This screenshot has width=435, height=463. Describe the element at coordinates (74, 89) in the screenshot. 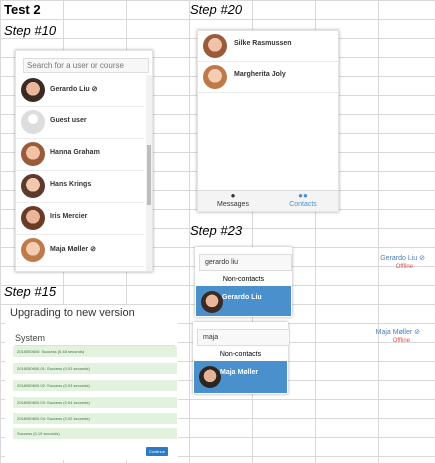

I see `user-name: Gerardo Liu ⊘` at that location.